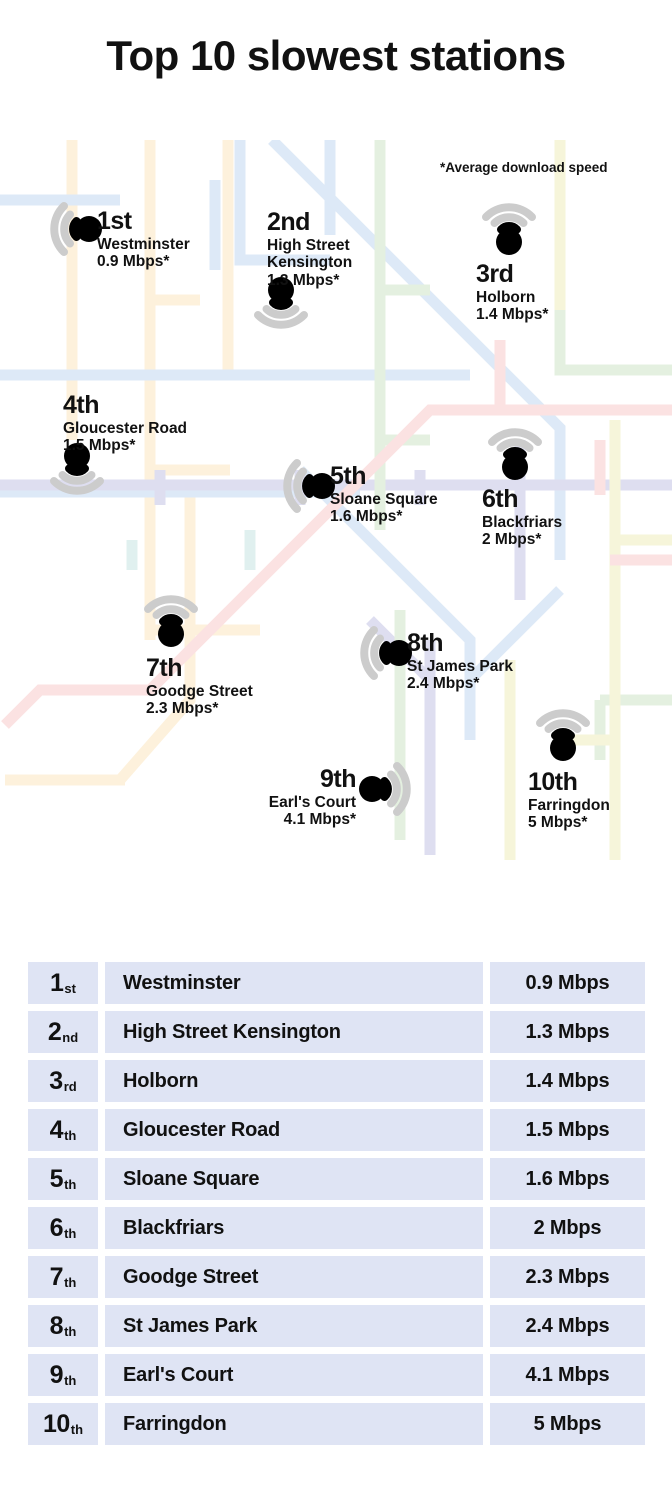  Describe the element at coordinates (81, 405) in the screenshot. I see `map-marker-rank-4th: 4th` at that location.